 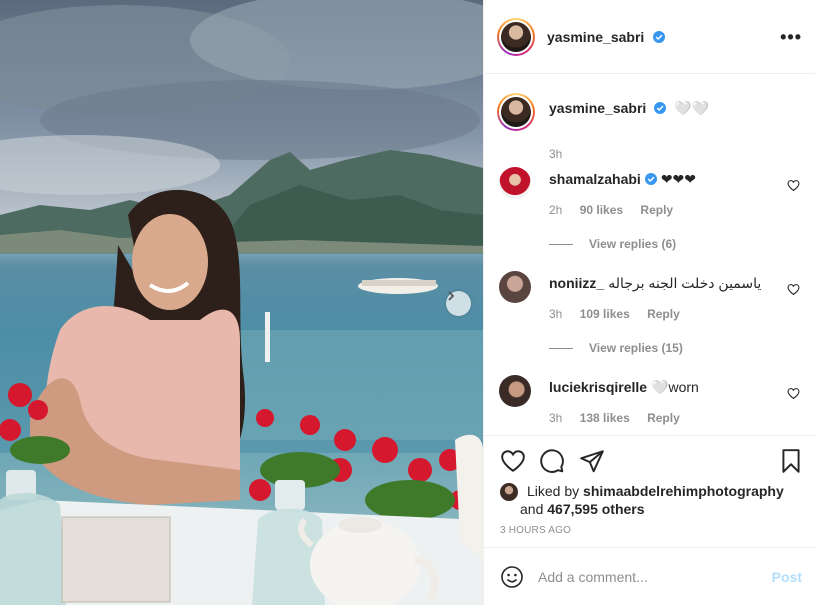 I want to click on view-replies-label: View replies (6), so click(x=633, y=244).